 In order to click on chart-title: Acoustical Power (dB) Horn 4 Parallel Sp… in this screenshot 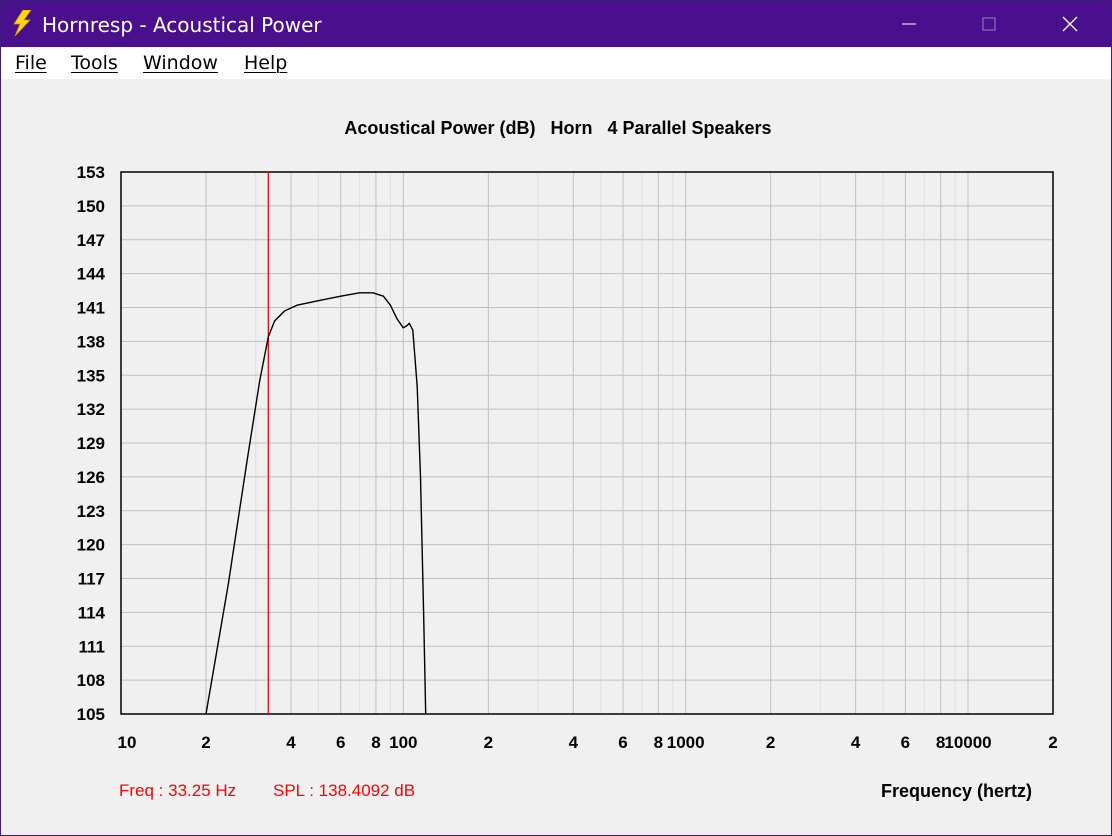, I will do `click(557, 128)`.